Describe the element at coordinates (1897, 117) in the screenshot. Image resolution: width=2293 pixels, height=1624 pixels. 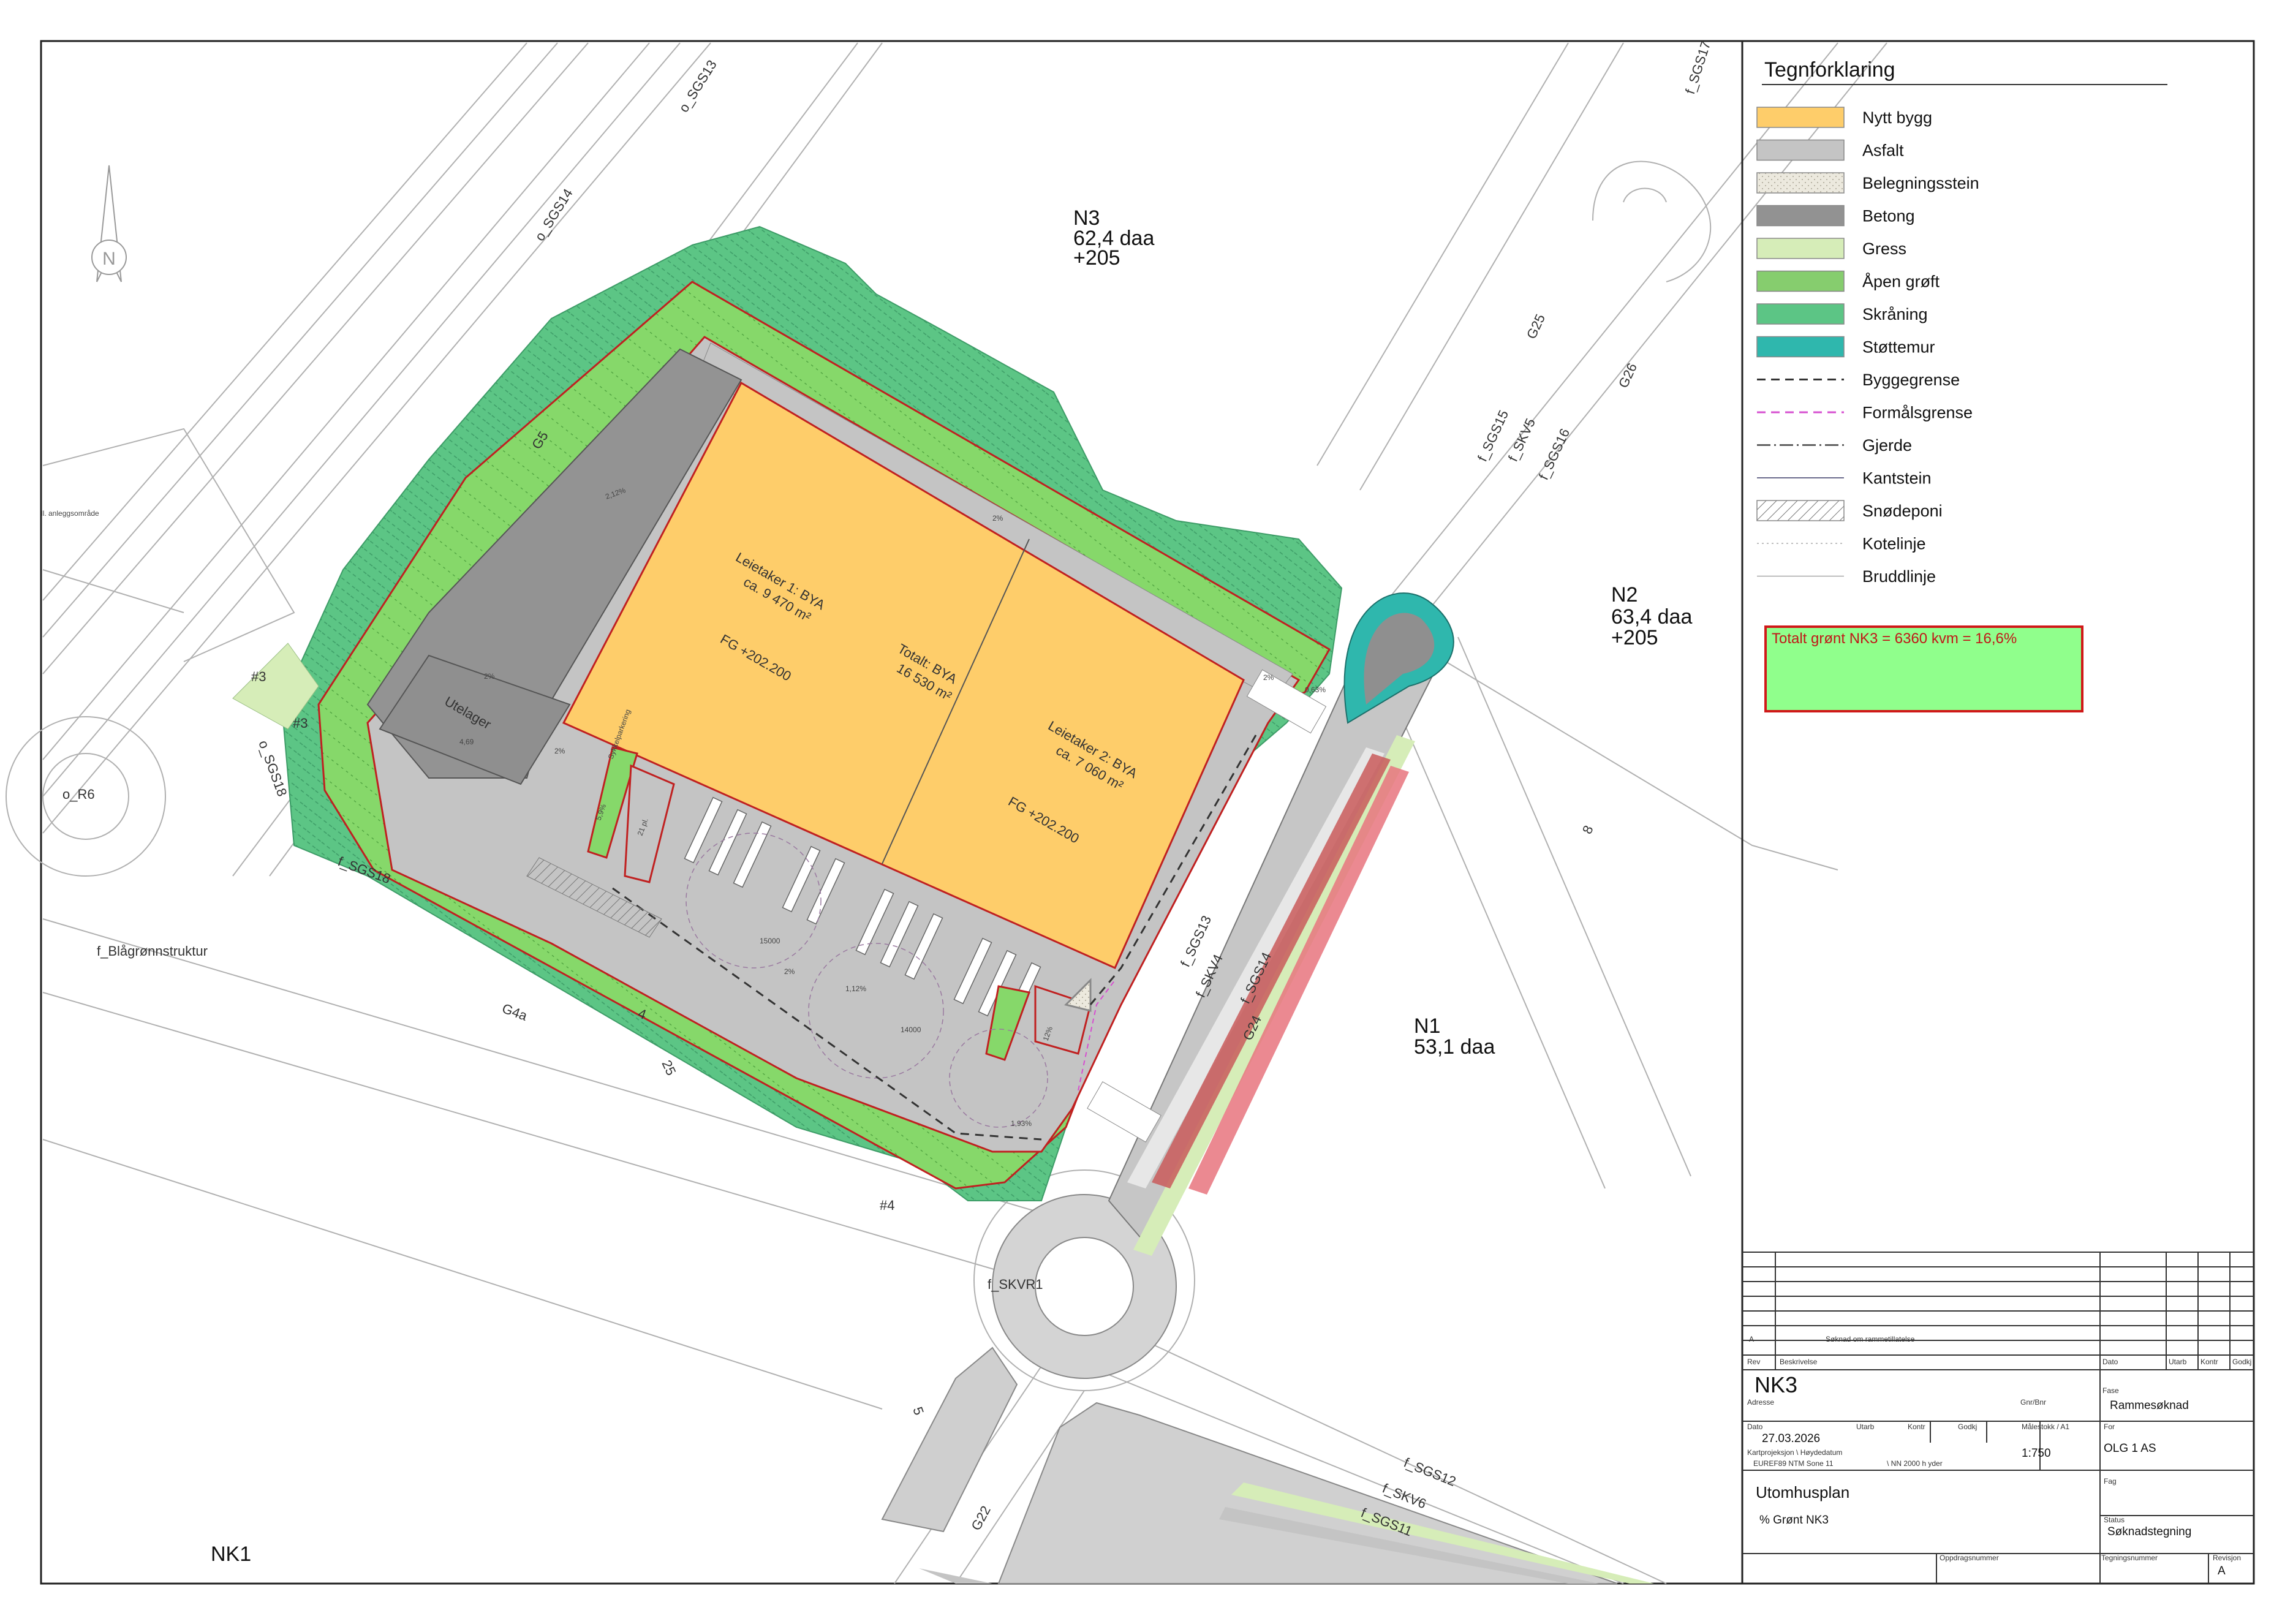
I see `legend-label: Nytt bygg` at that location.